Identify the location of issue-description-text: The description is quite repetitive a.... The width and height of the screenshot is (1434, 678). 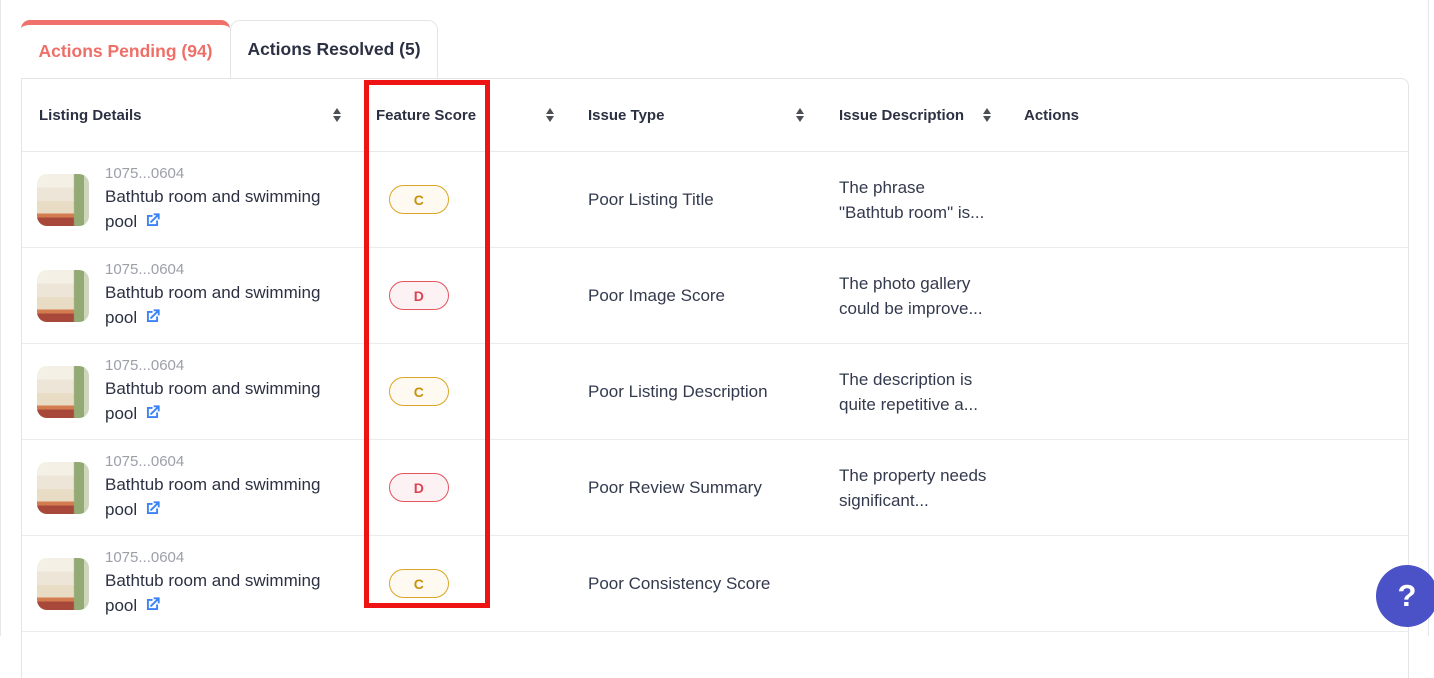
(908, 391).